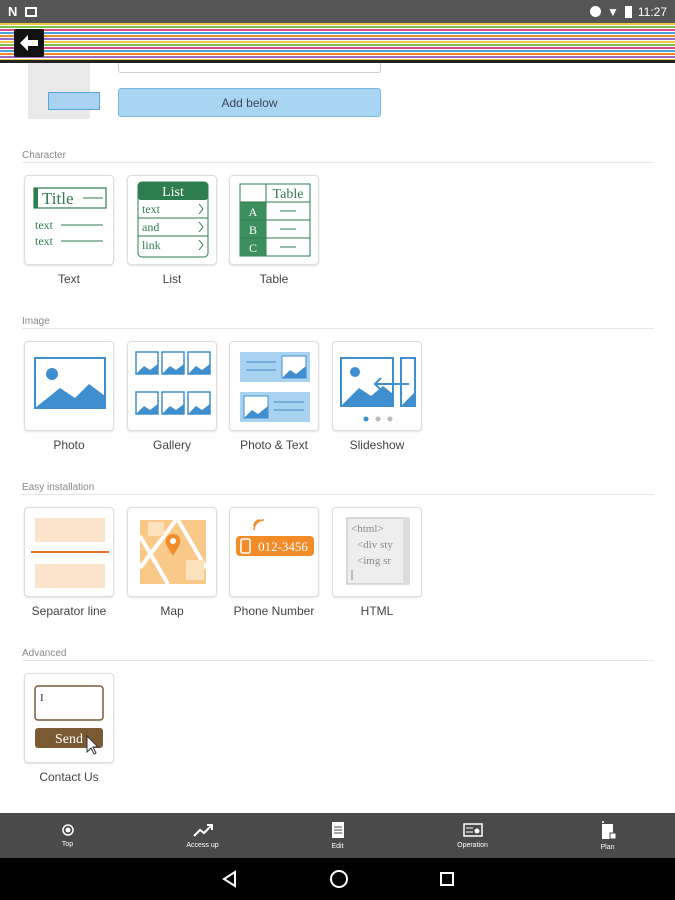 This screenshot has height=900, width=675. I want to click on tile-photo-text, so click(274, 386).